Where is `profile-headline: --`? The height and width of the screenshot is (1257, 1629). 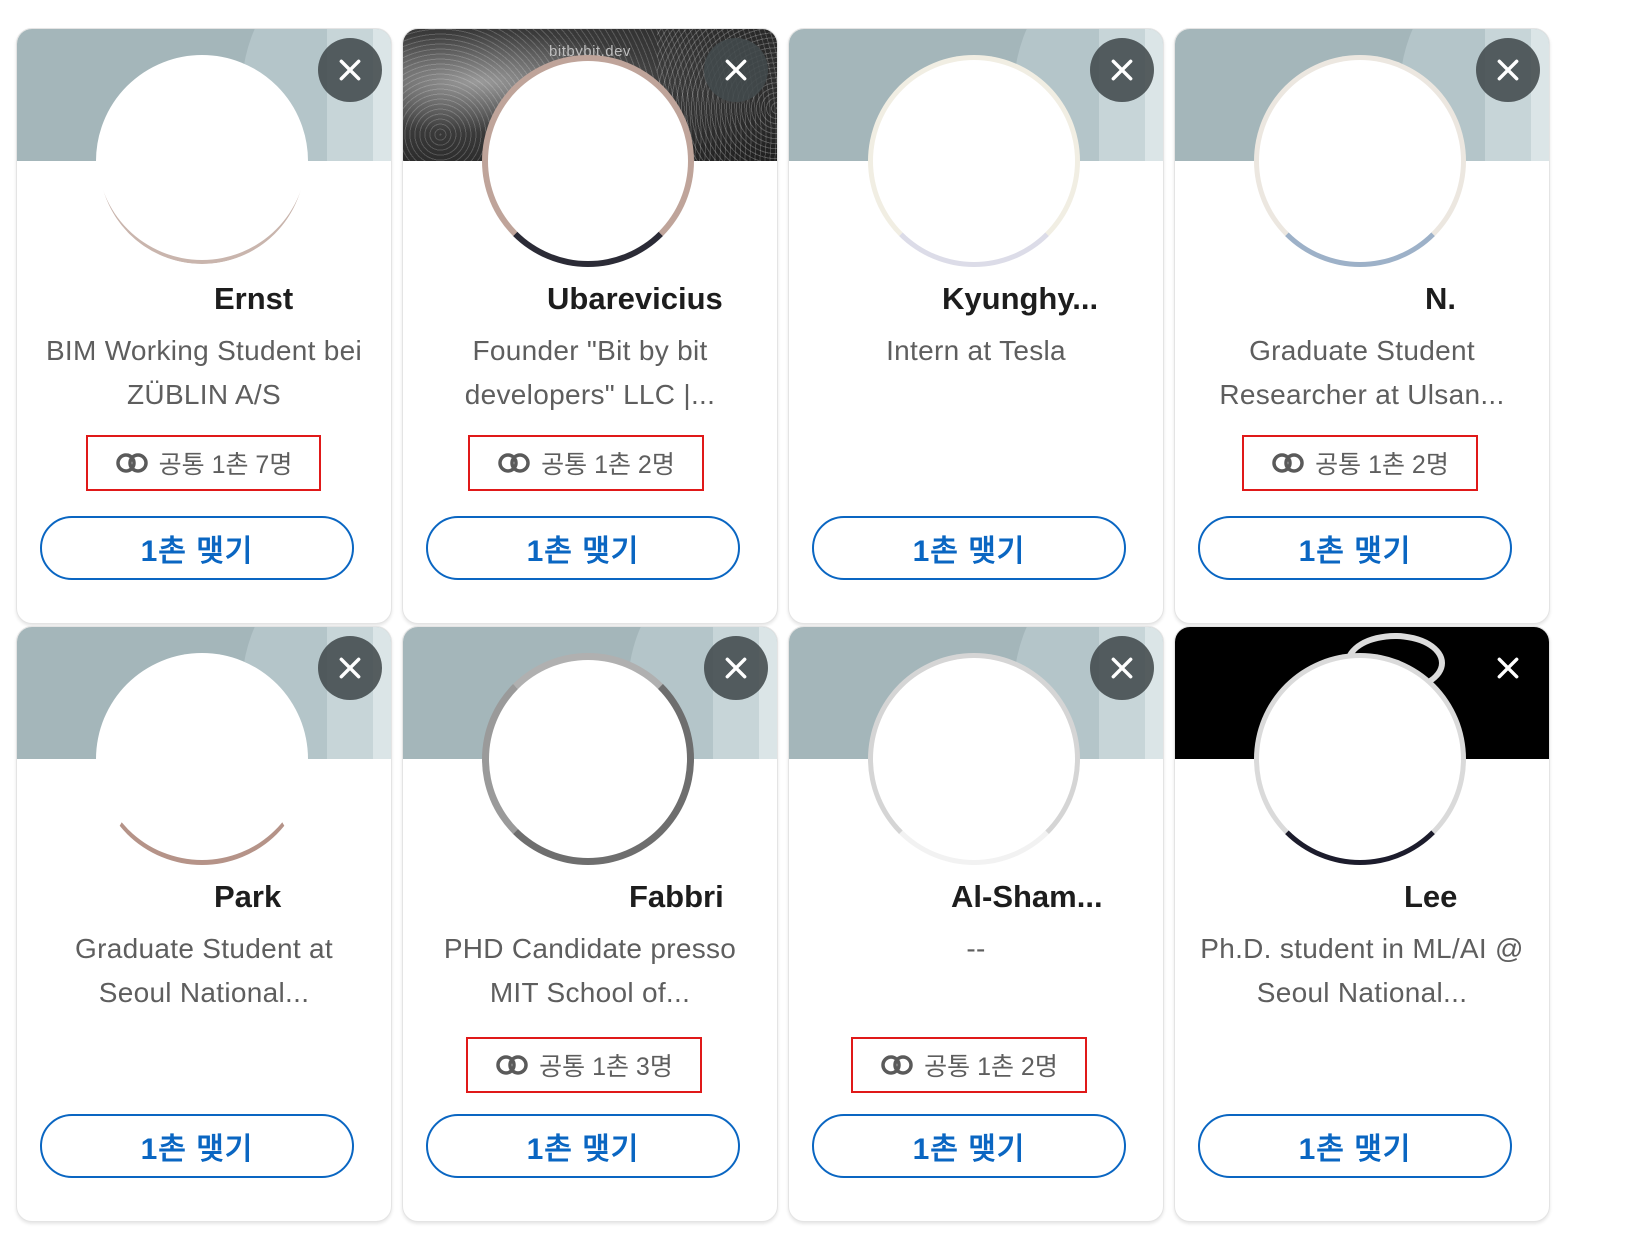
profile-headline: -- is located at coordinates (976, 948).